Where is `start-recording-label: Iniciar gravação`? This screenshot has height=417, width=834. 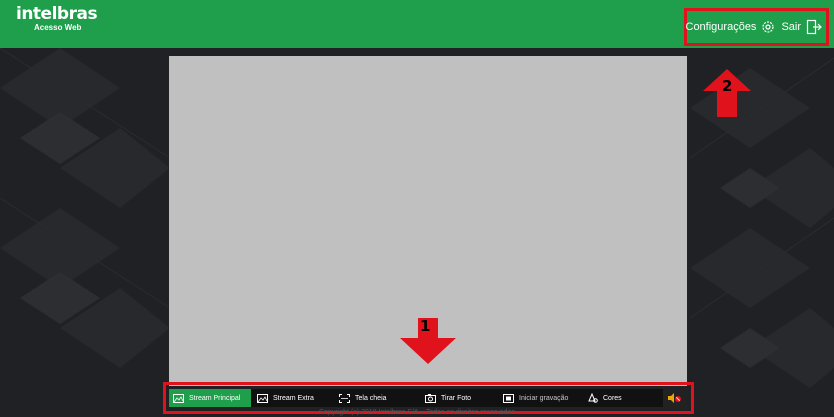 start-recording-label: Iniciar gravação is located at coordinates (544, 398).